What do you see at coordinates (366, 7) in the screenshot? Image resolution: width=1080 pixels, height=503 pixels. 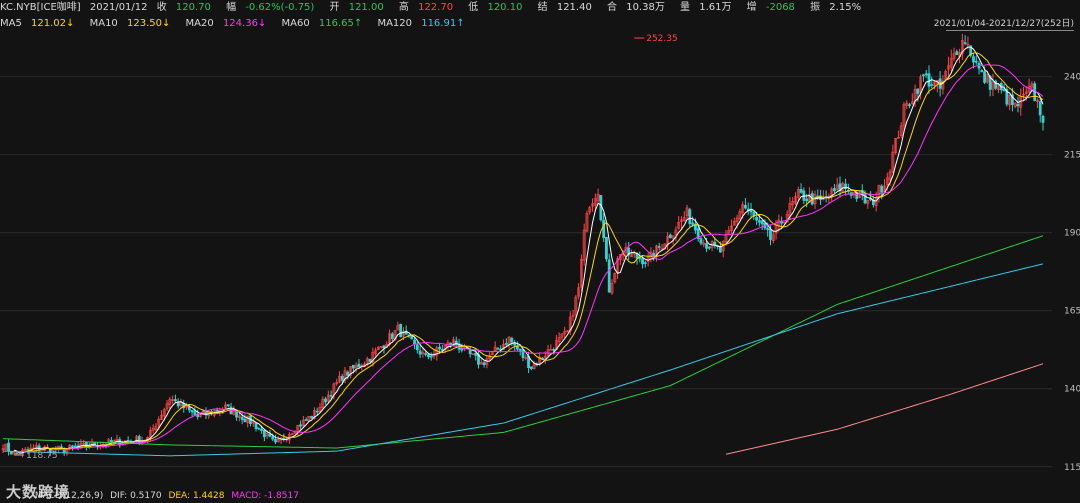 I see `open-value: 121.00` at bounding box center [366, 7].